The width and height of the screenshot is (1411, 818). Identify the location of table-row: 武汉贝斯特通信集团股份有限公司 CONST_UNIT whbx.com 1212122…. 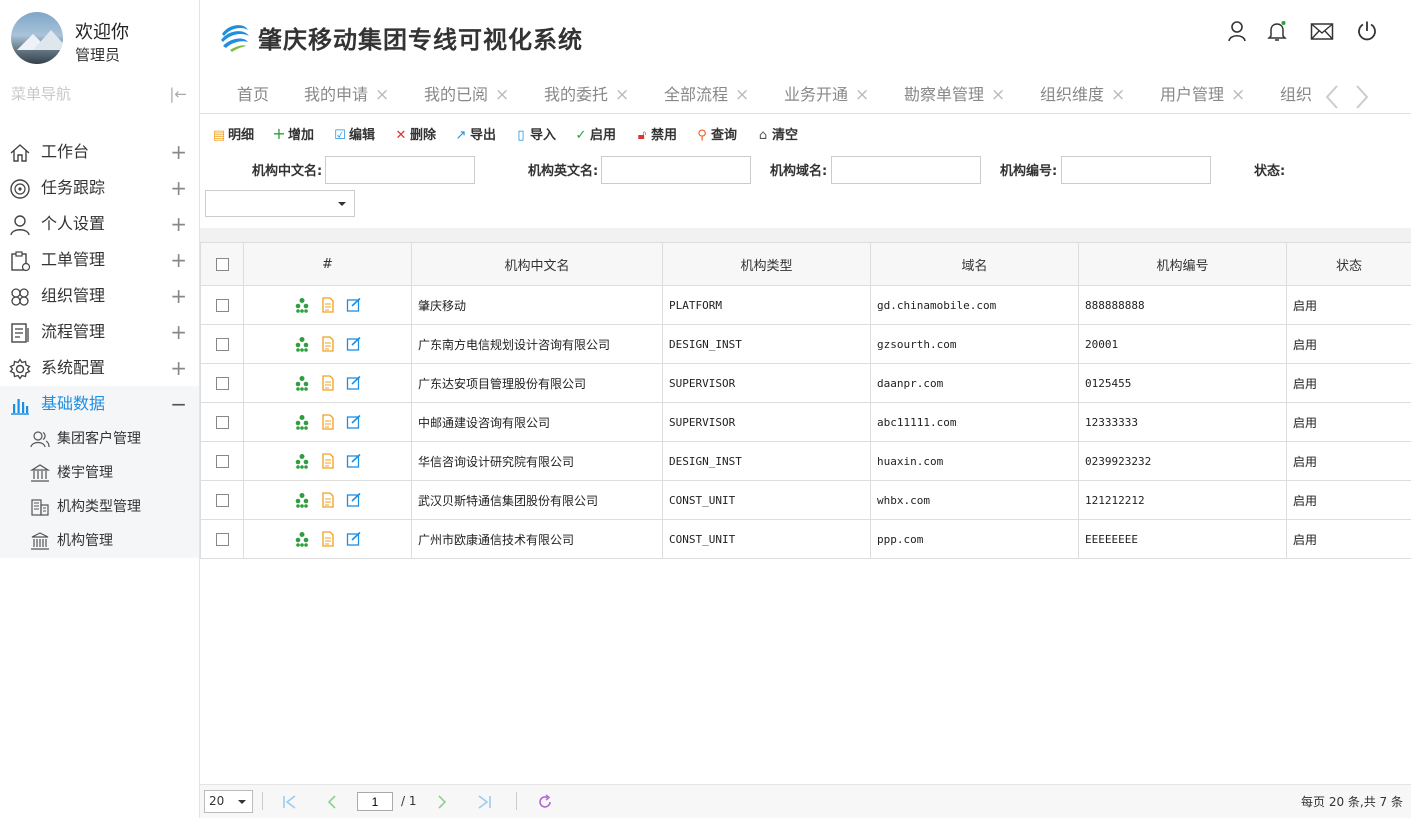
(805, 500).